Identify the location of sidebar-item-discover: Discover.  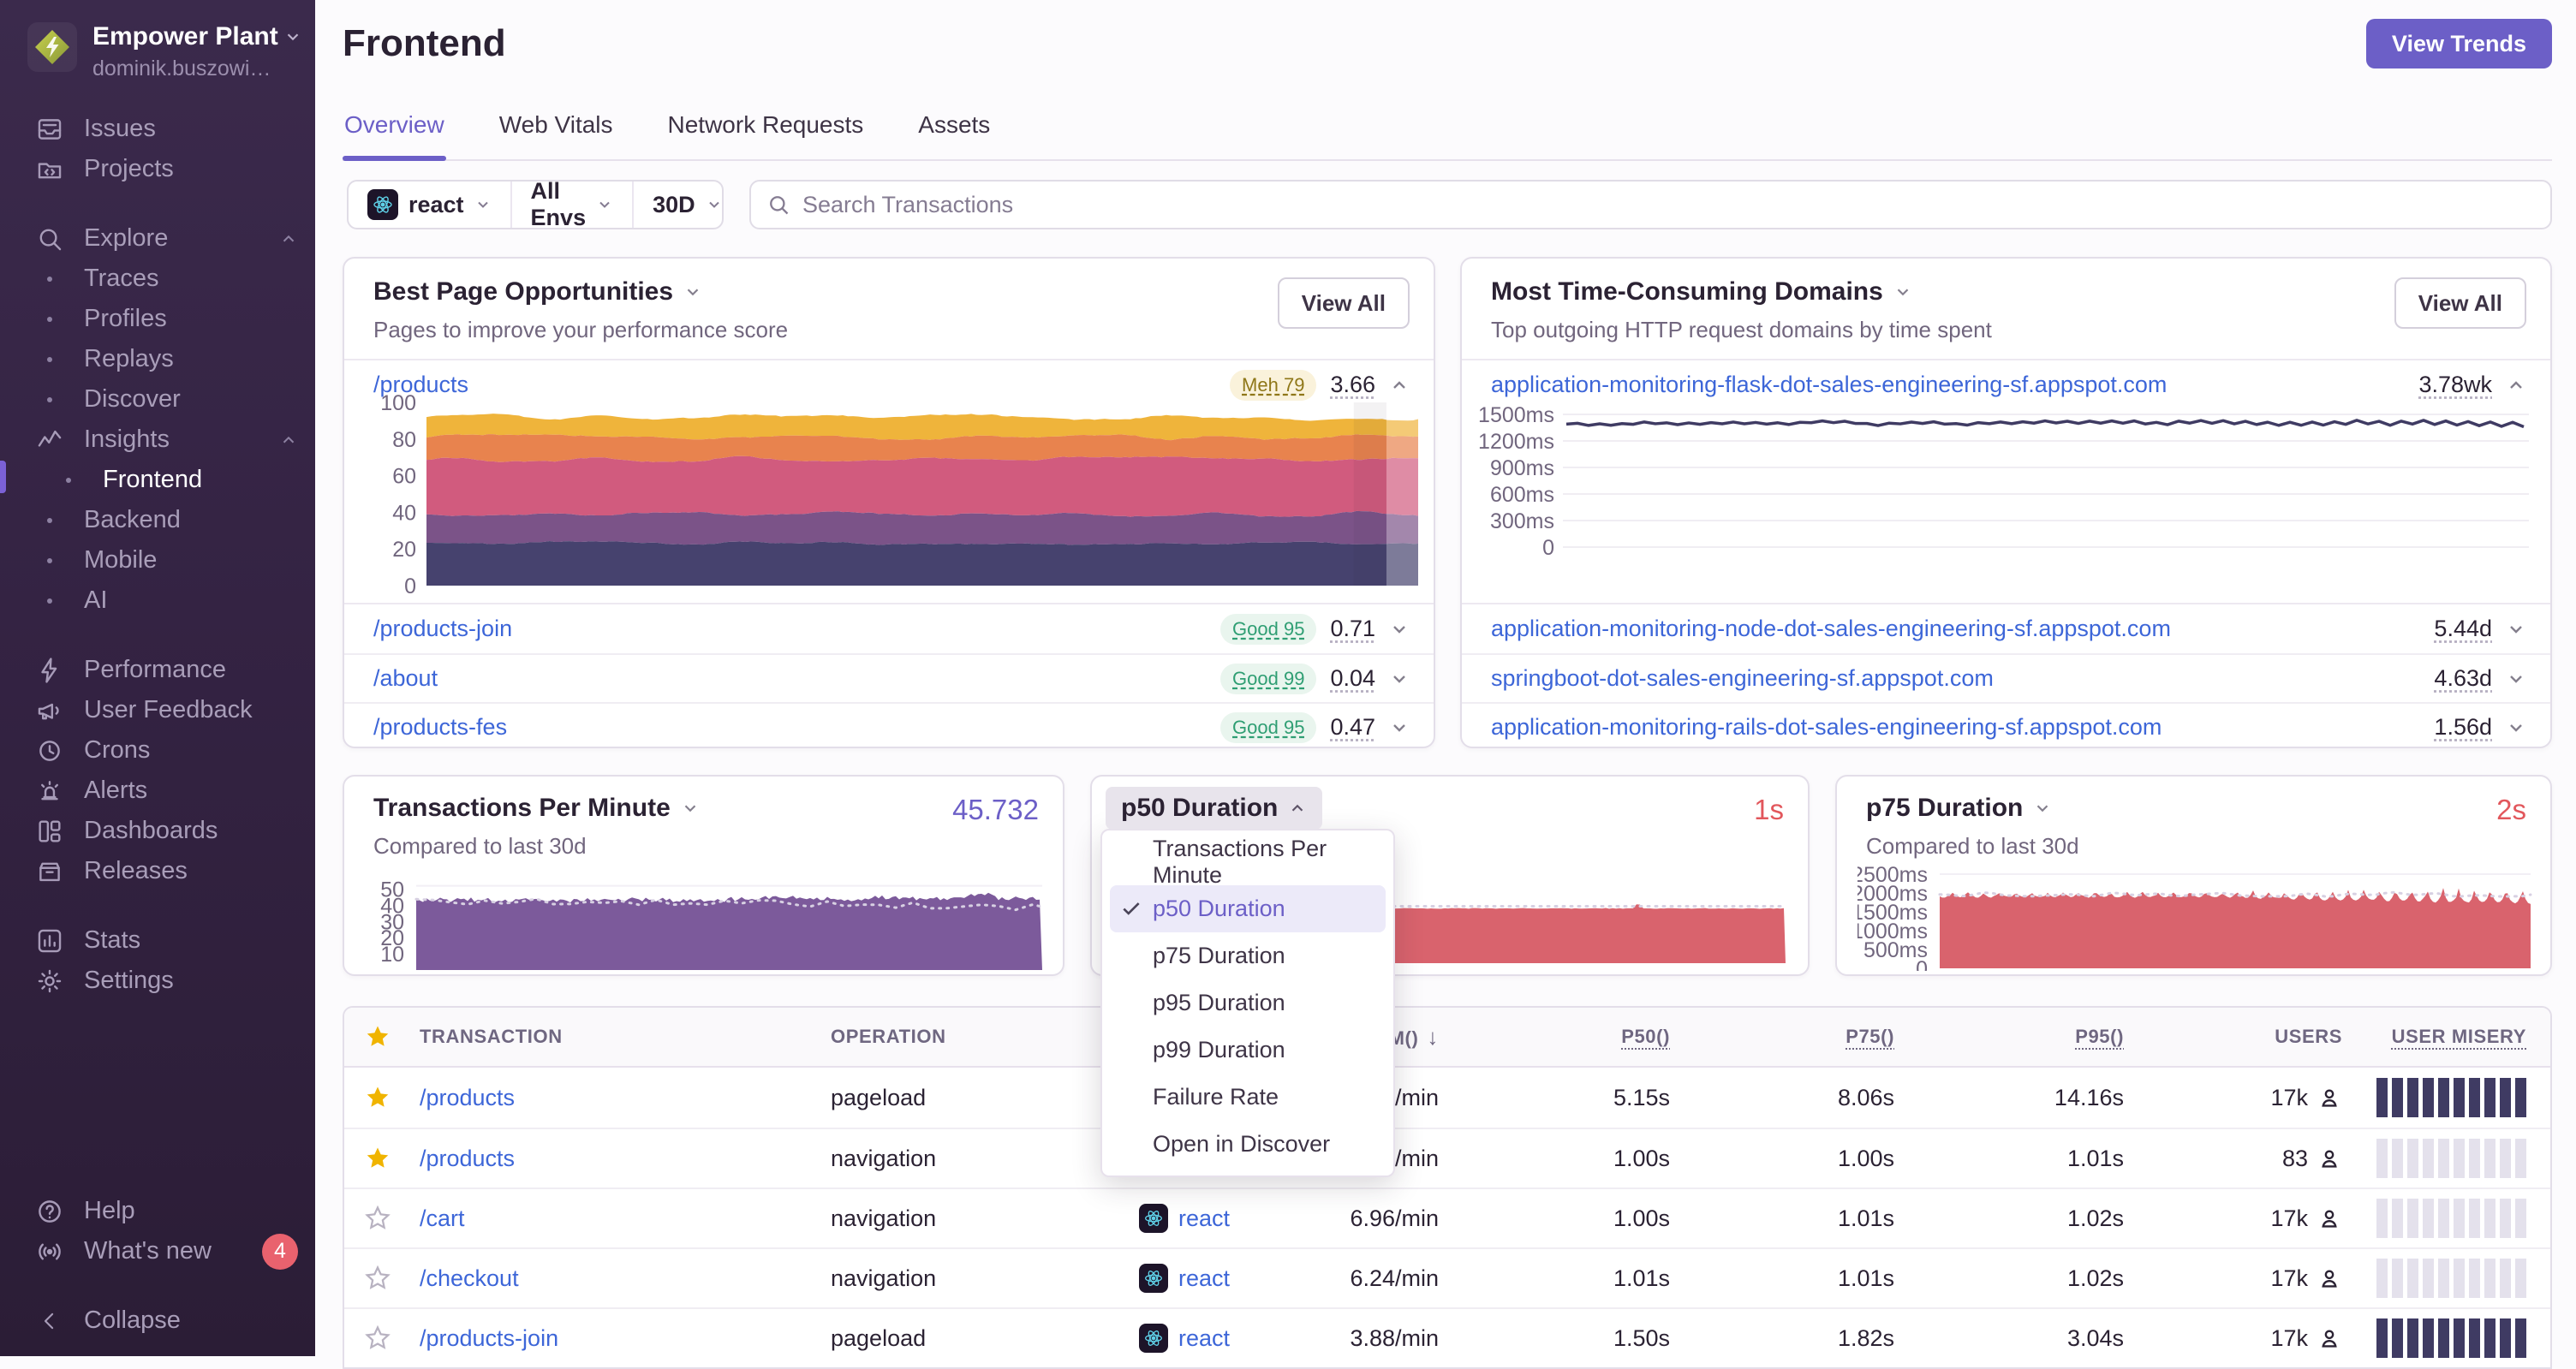
(157, 399).